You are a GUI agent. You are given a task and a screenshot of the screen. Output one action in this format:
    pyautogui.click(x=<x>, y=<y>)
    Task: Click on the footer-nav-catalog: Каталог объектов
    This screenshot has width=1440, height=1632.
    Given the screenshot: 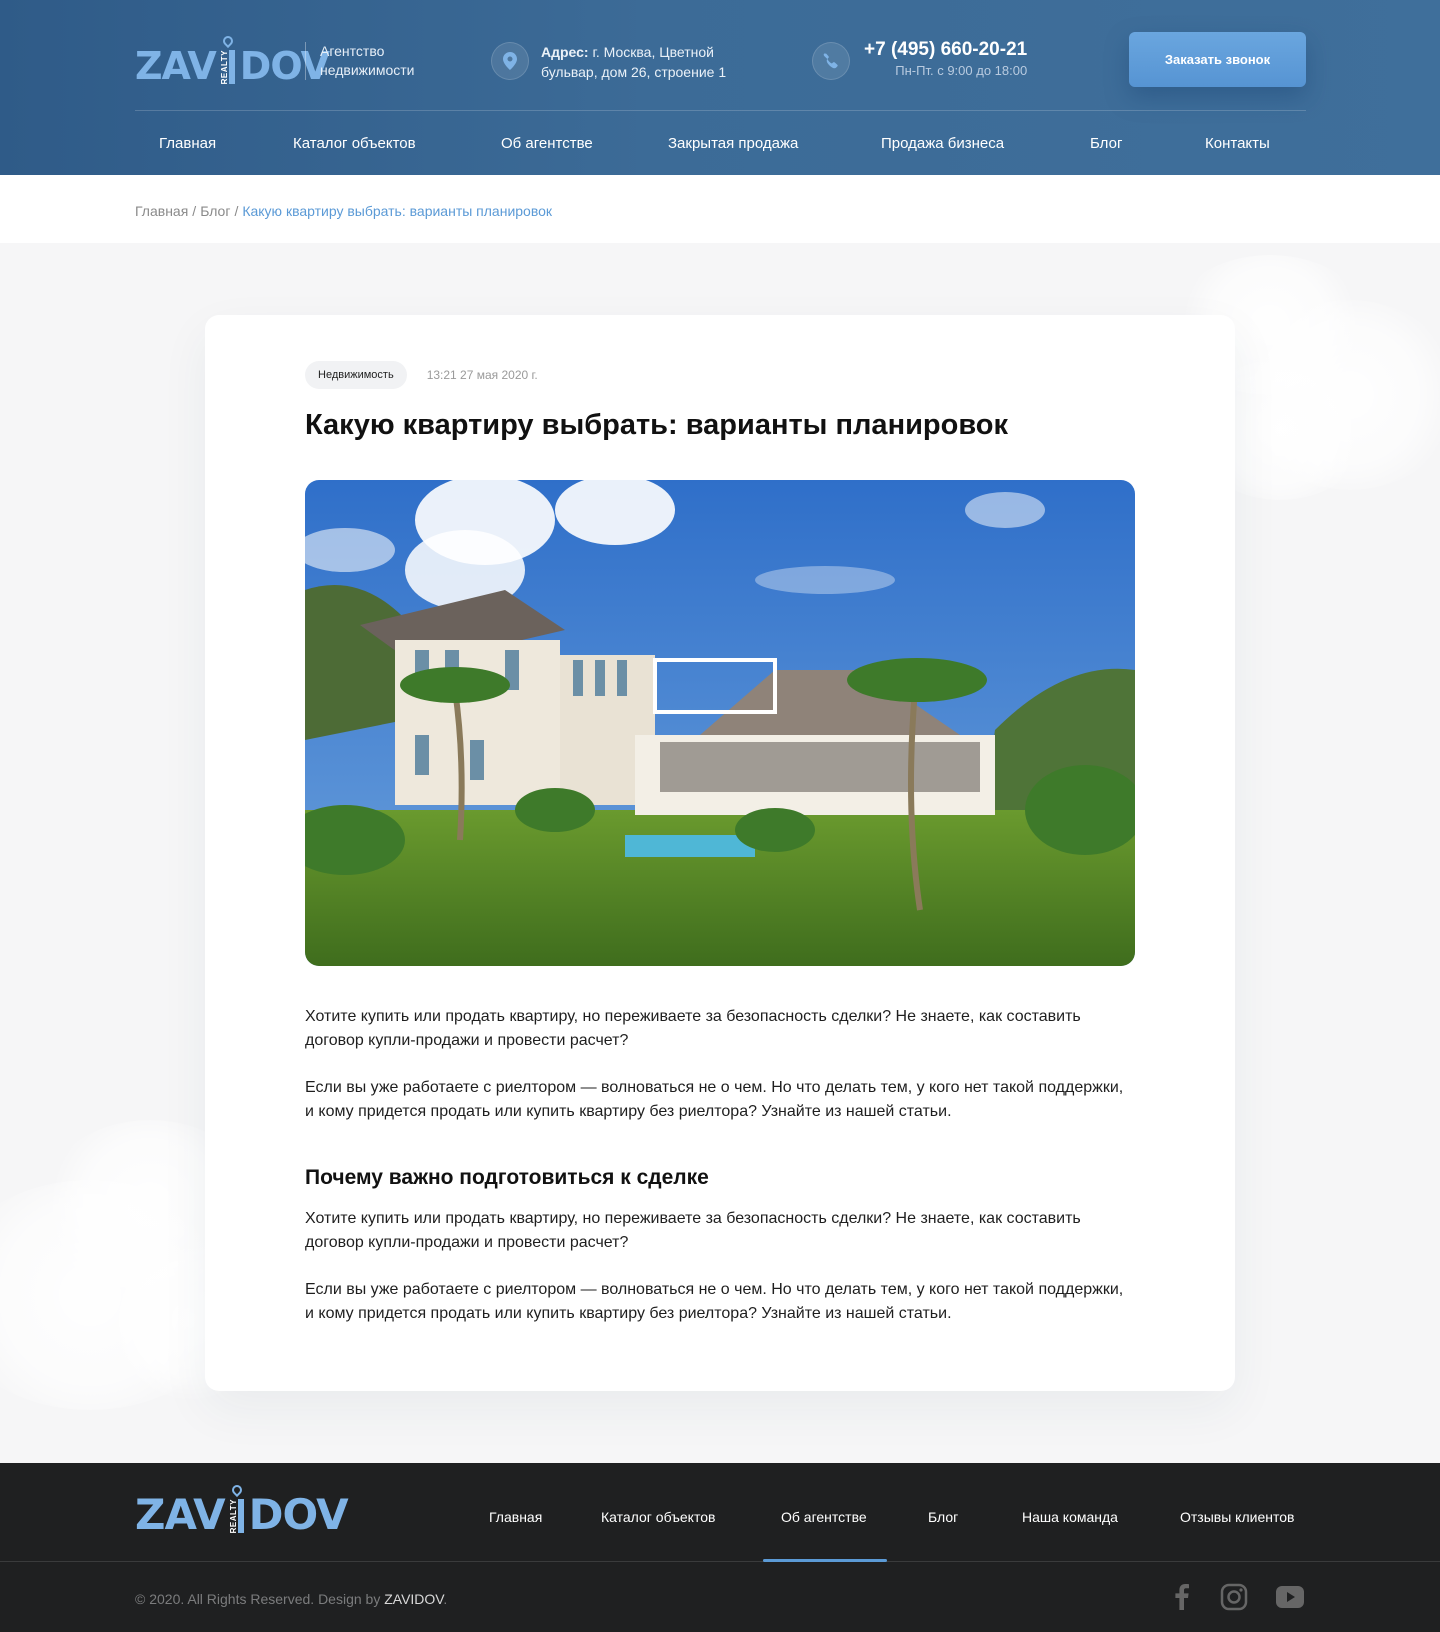 What is the action you would take?
    pyautogui.click(x=658, y=1517)
    